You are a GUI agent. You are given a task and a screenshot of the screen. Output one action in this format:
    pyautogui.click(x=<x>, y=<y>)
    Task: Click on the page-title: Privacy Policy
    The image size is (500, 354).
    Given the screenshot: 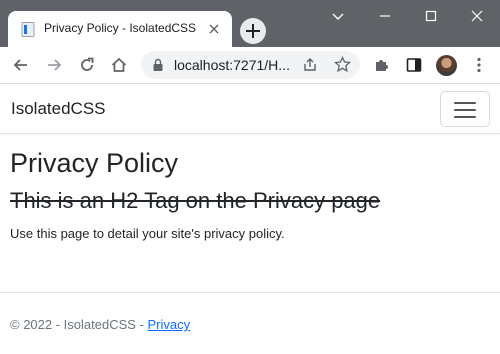 What is the action you would take?
    pyautogui.click(x=94, y=163)
    